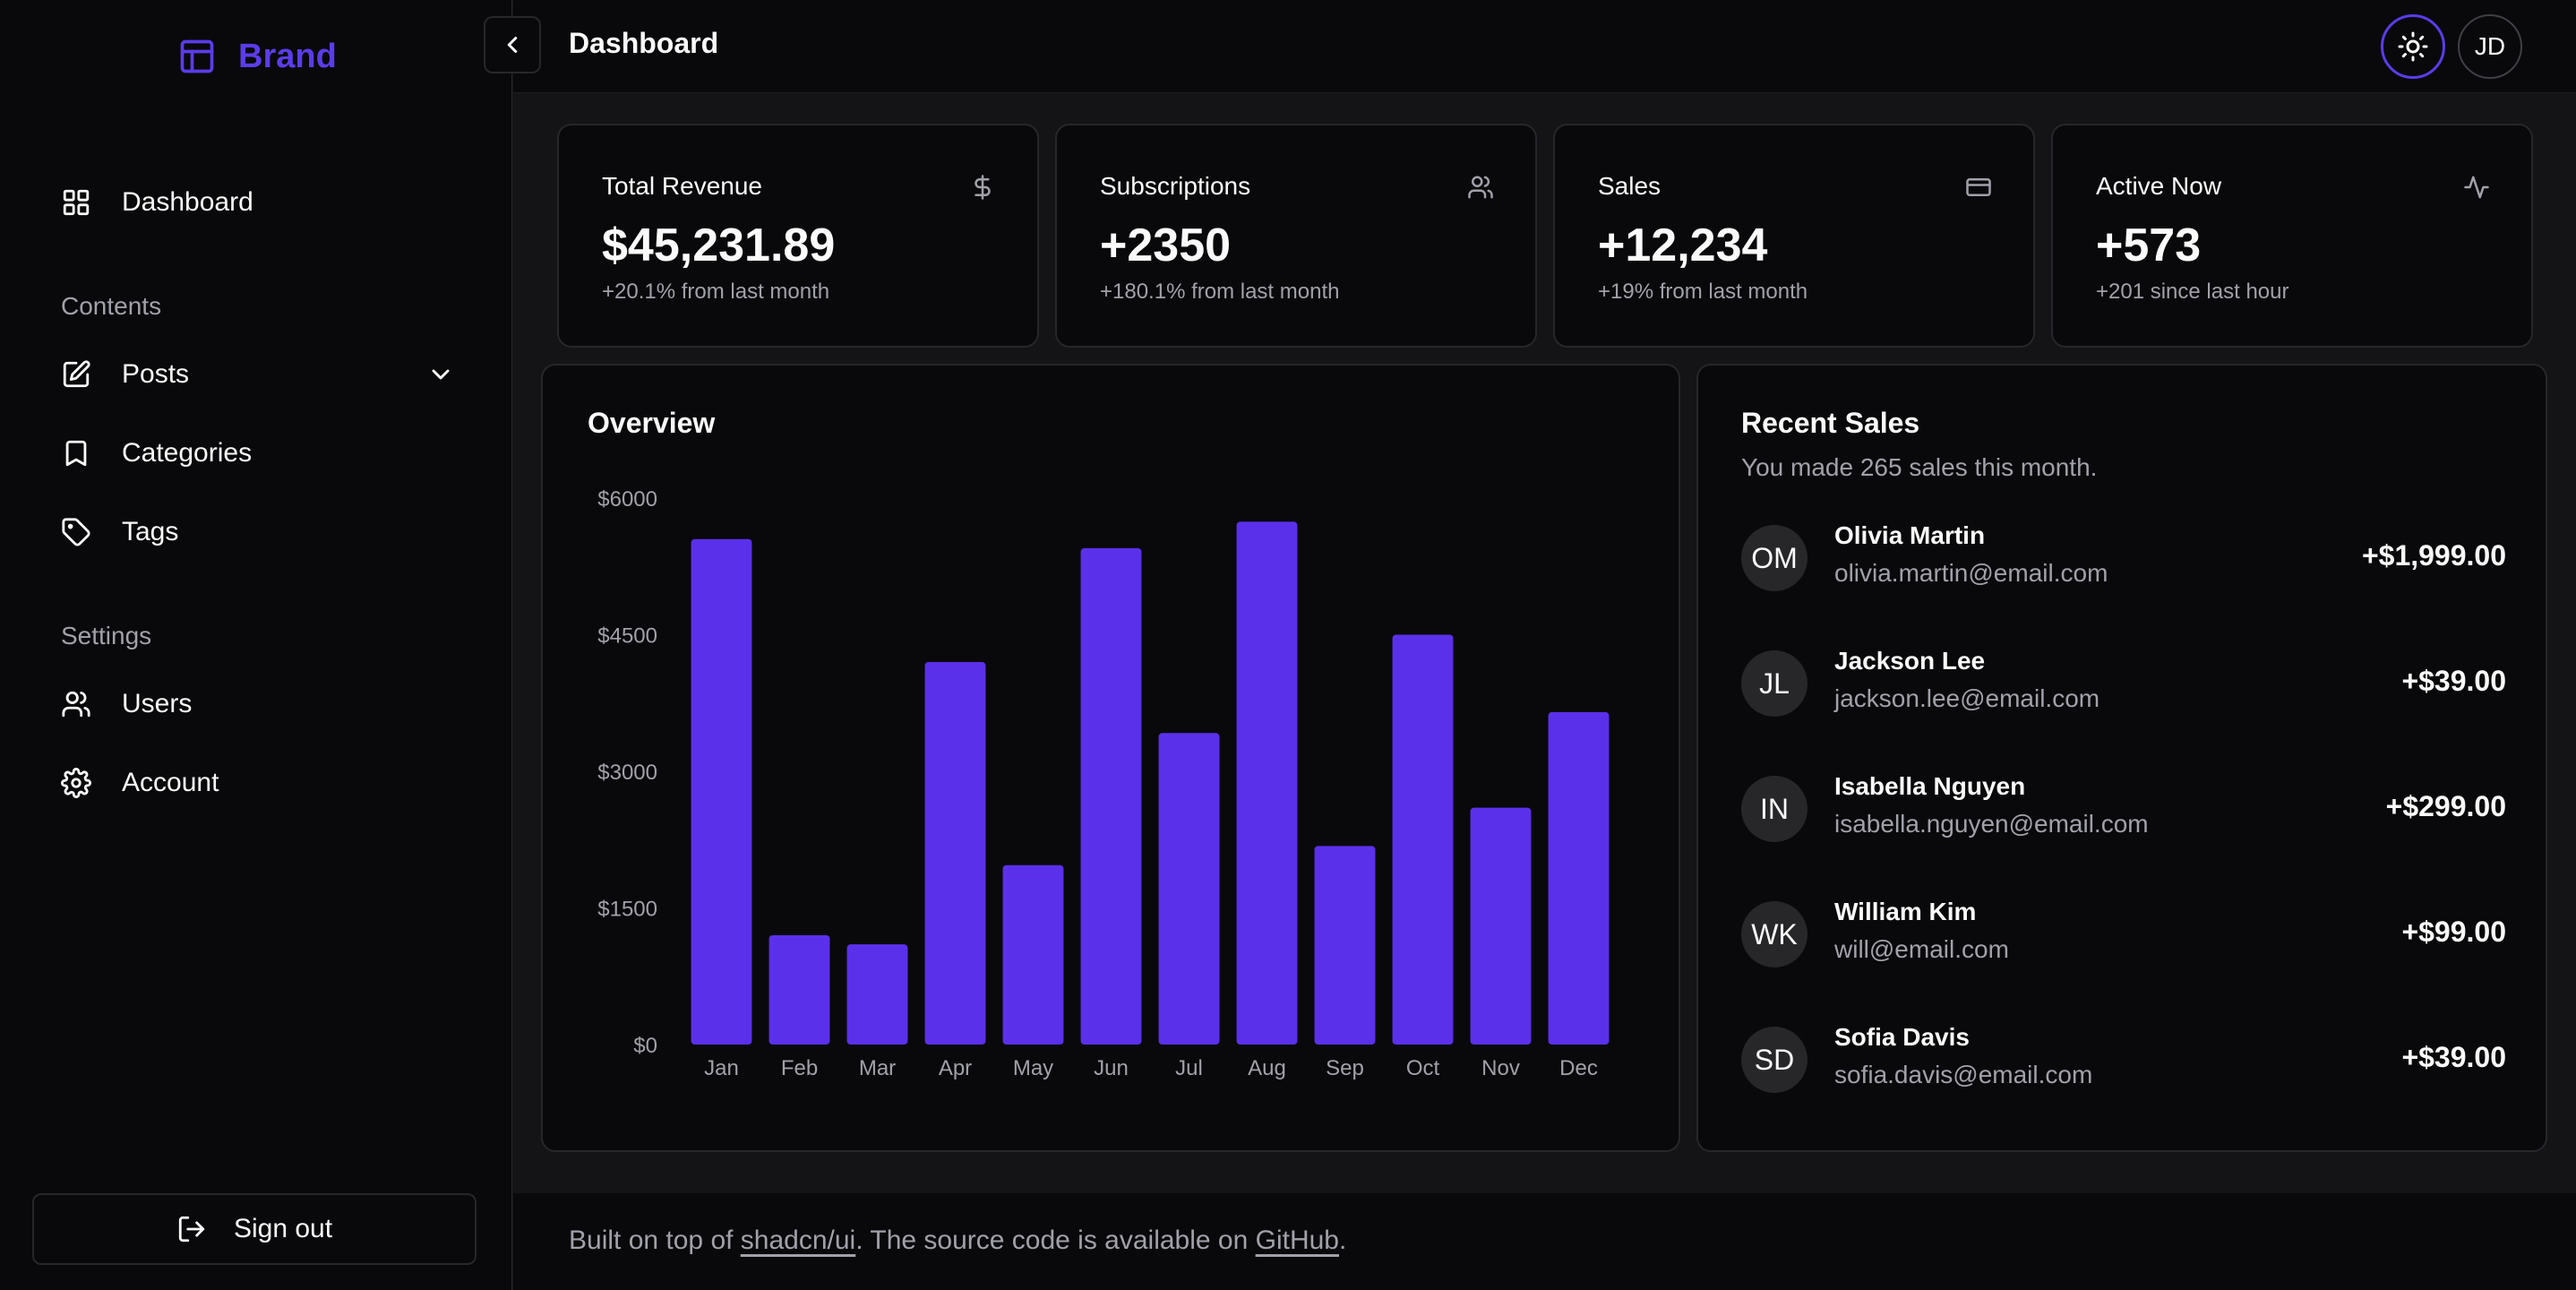 The height and width of the screenshot is (1290, 2576). What do you see at coordinates (627, 636) in the screenshot?
I see `y-tick-label: $4500` at bounding box center [627, 636].